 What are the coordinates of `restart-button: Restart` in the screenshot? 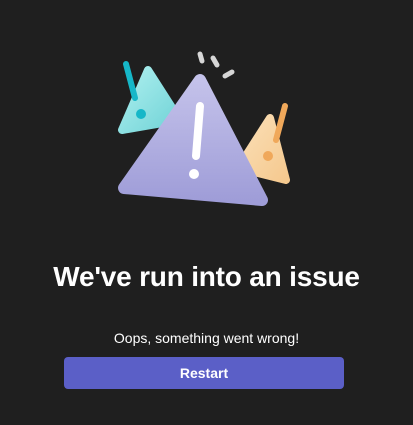 It's located at (204, 373).